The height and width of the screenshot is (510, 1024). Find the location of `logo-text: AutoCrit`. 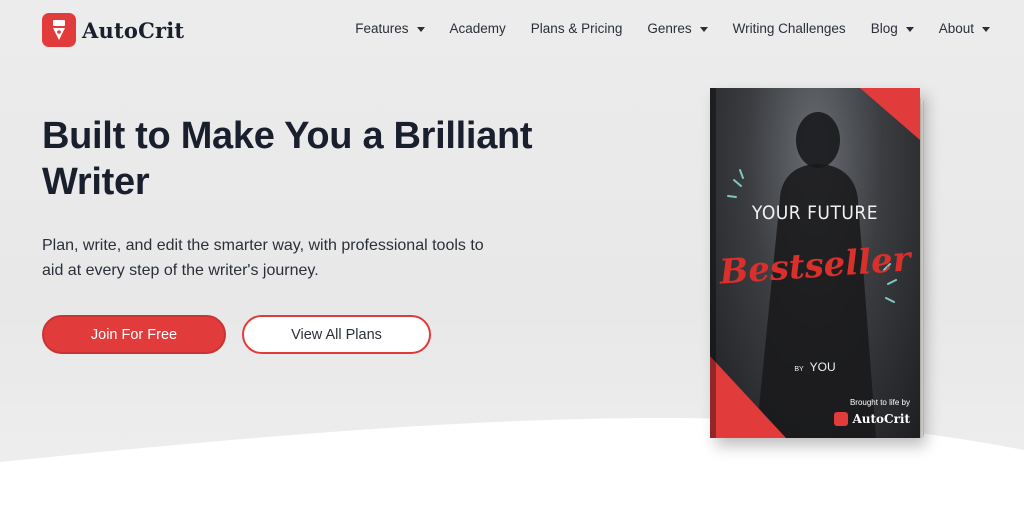

logo-text: AutoCrit is located at coordinates (133, 30).